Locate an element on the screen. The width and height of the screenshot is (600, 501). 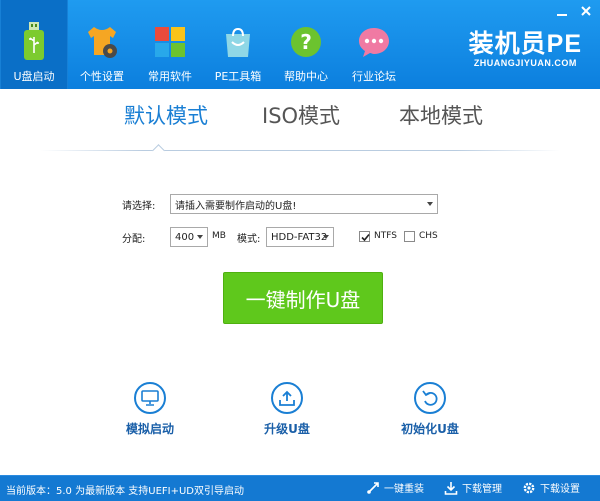
simulate-boot-button: 模拟启动 is located at coordinates (150, 409).